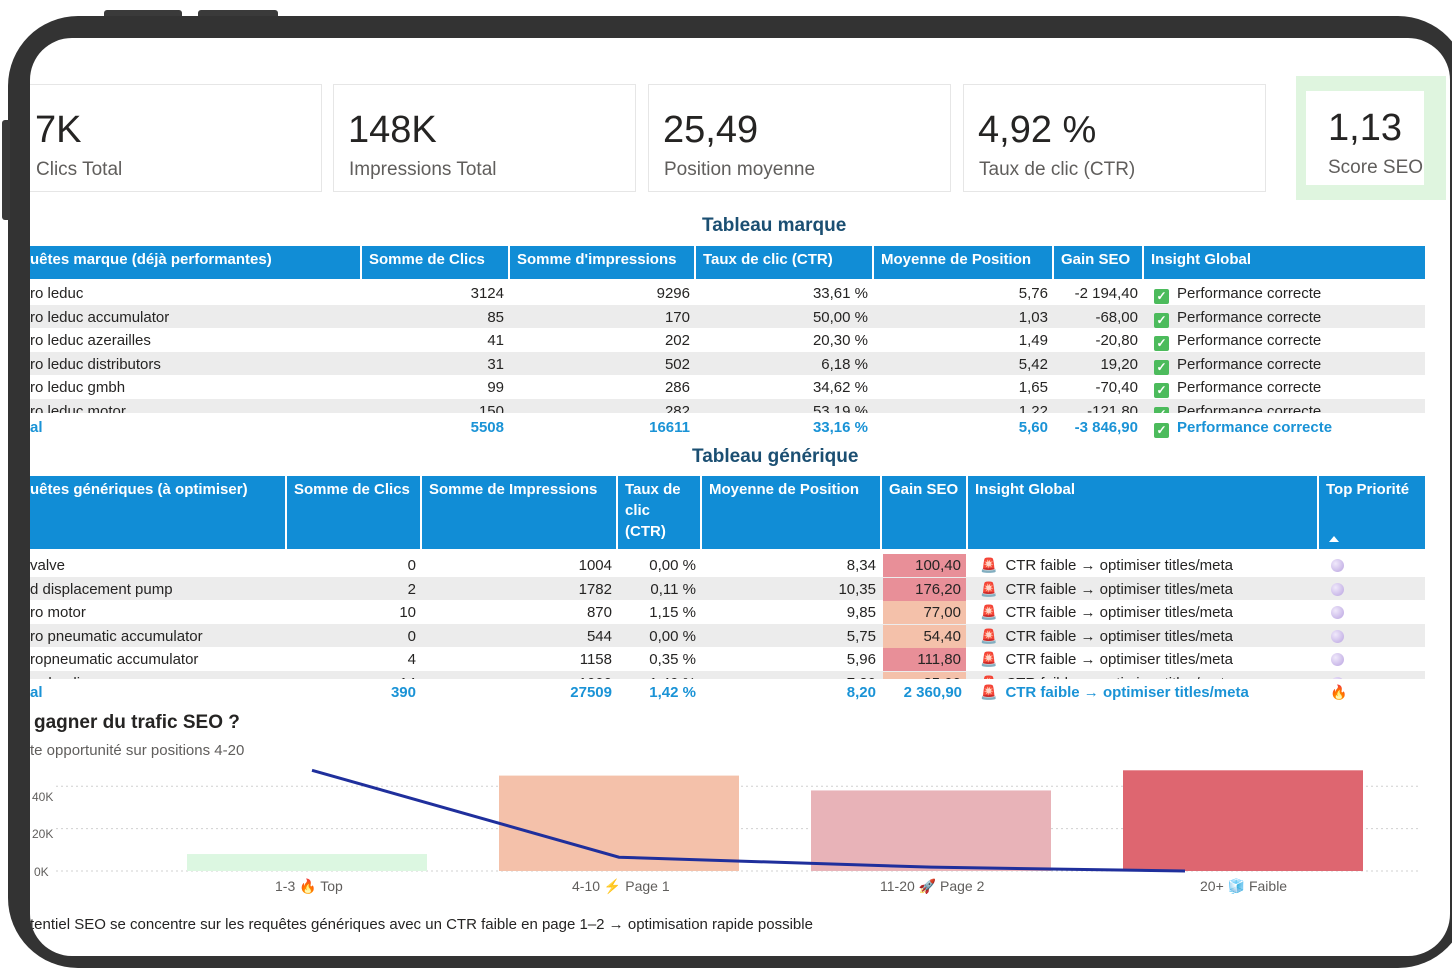  What do you see at coordinates (1372, 512) in the screenshot?
I see `column-header: Top Priorité` at bounding box center [1372, 512].